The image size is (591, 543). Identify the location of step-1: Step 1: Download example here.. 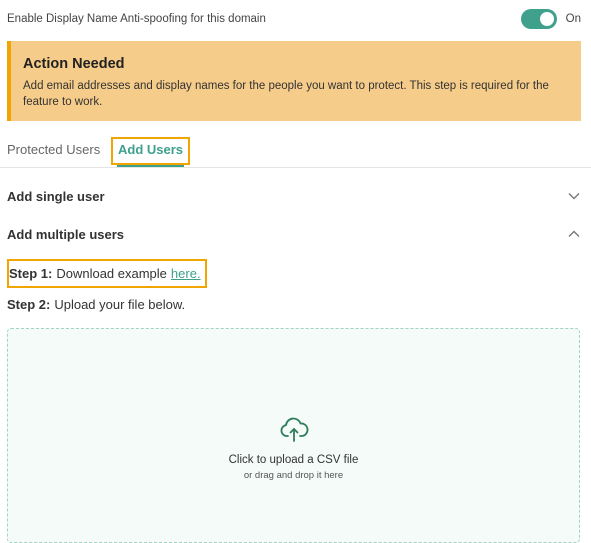
(107, 273).